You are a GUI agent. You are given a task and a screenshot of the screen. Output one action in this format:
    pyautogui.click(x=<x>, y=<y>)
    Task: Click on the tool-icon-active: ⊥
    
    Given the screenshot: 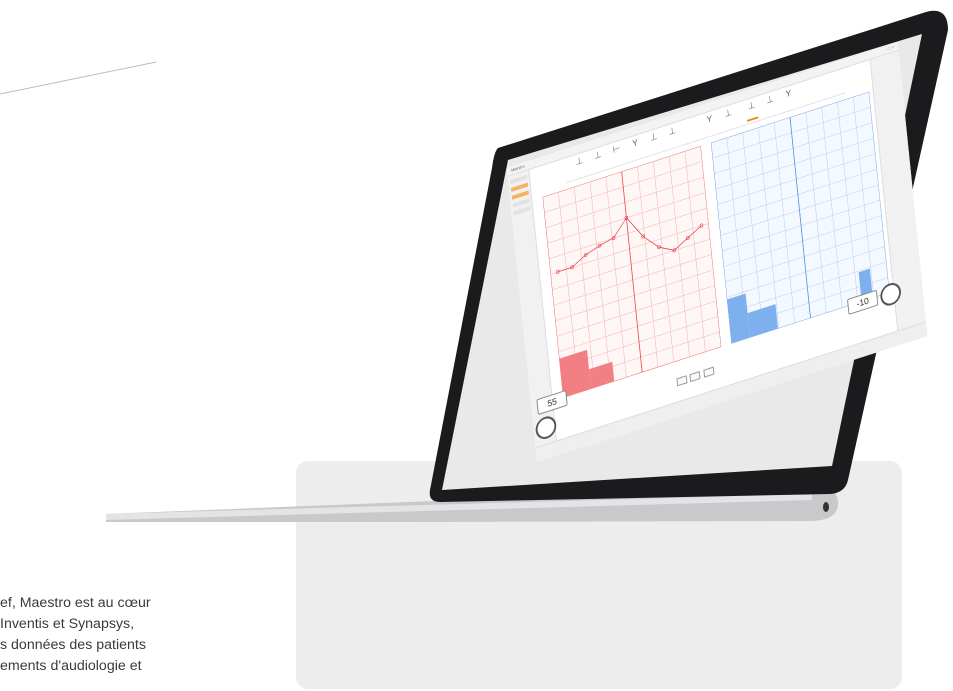 What is the action you would take?
    pyautogui.click(x=752, y=110)
    